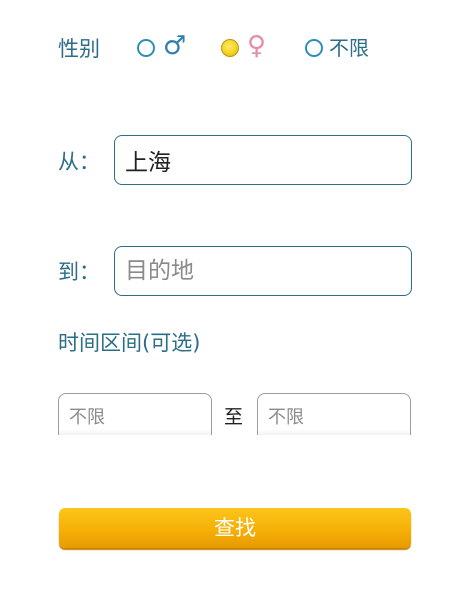  Describe the element at coordinates (79, 49) in the screenshot. I see `gender-label: 性别` at that location.